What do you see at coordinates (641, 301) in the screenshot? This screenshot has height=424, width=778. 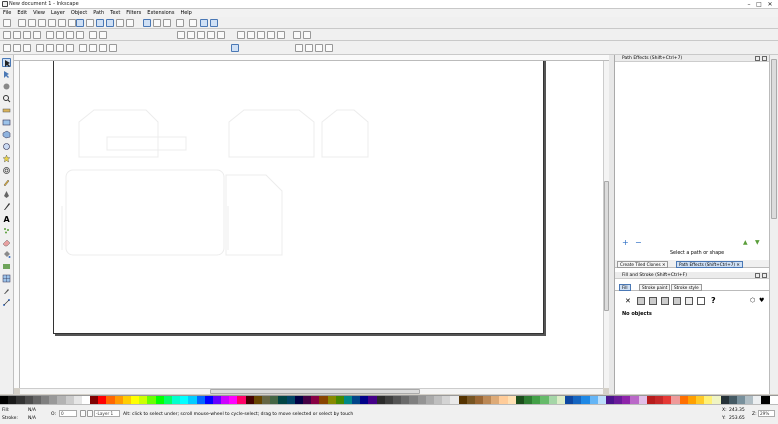 I see `flat-color-icon` at bounding box center [641, 301].